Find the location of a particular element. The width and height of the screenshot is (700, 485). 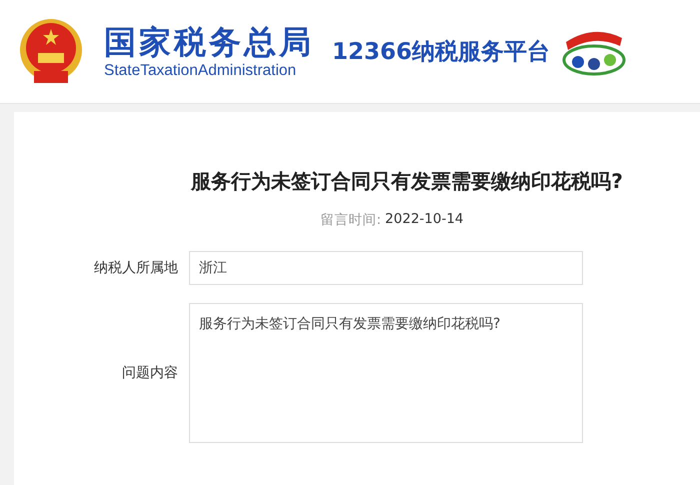

agency-name-english: StateTaxationAdministration is located at coordinates (201, 70).